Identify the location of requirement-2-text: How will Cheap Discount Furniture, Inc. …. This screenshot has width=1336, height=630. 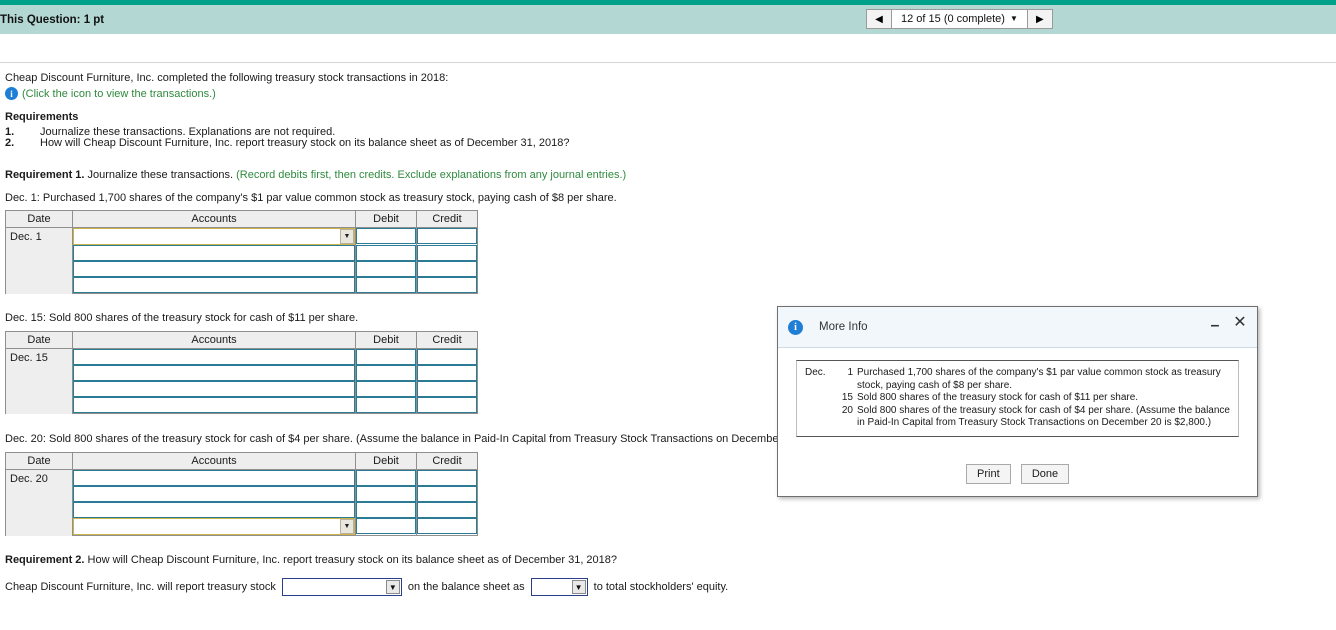
(305, 143).